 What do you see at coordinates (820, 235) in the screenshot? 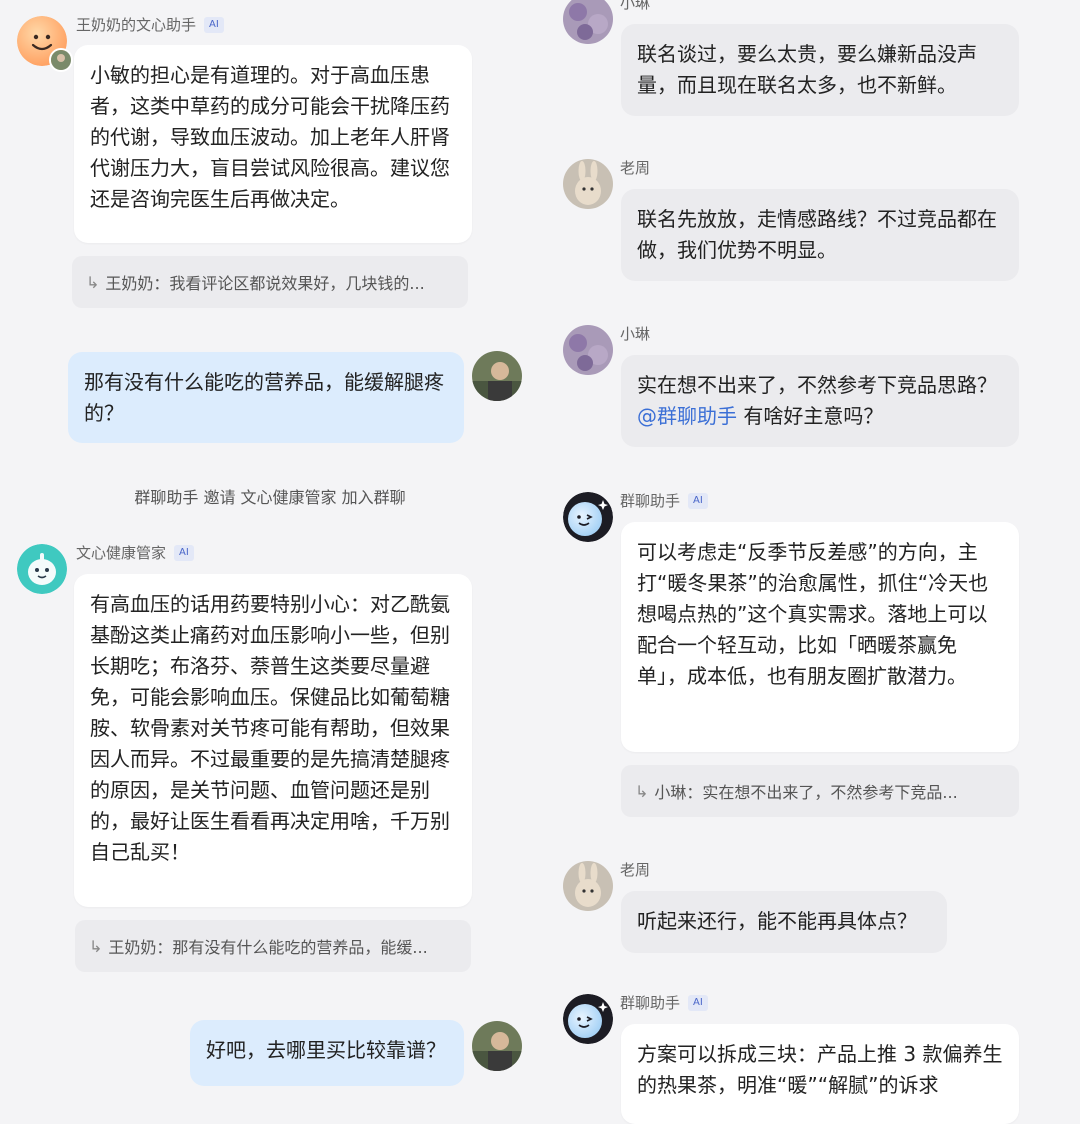
I see `message-bubble: 联名先放放，走情感路线？不过竞品都在做，我们优势不明显。` at bounding box center [820, 235].